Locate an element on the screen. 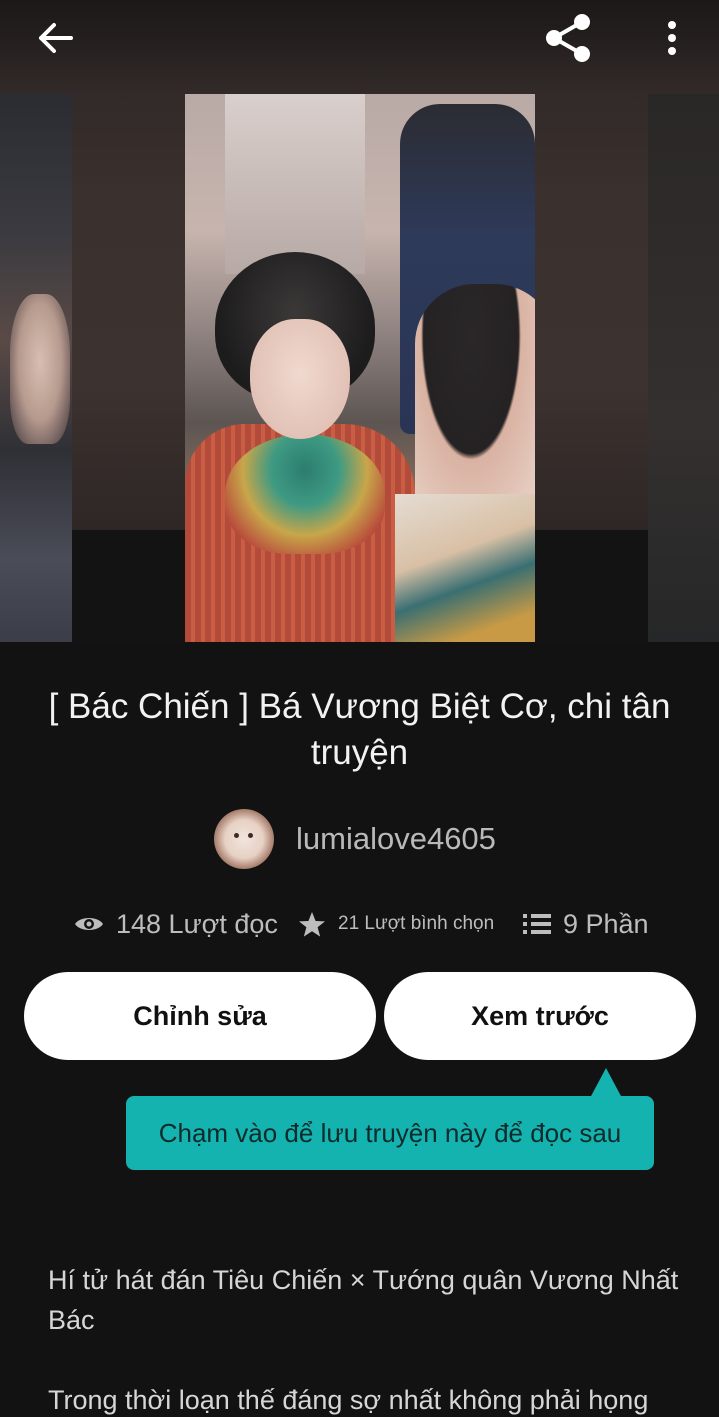 The image size is (719, 1417). arrow-left-icon is located at coordinates (56, 38).